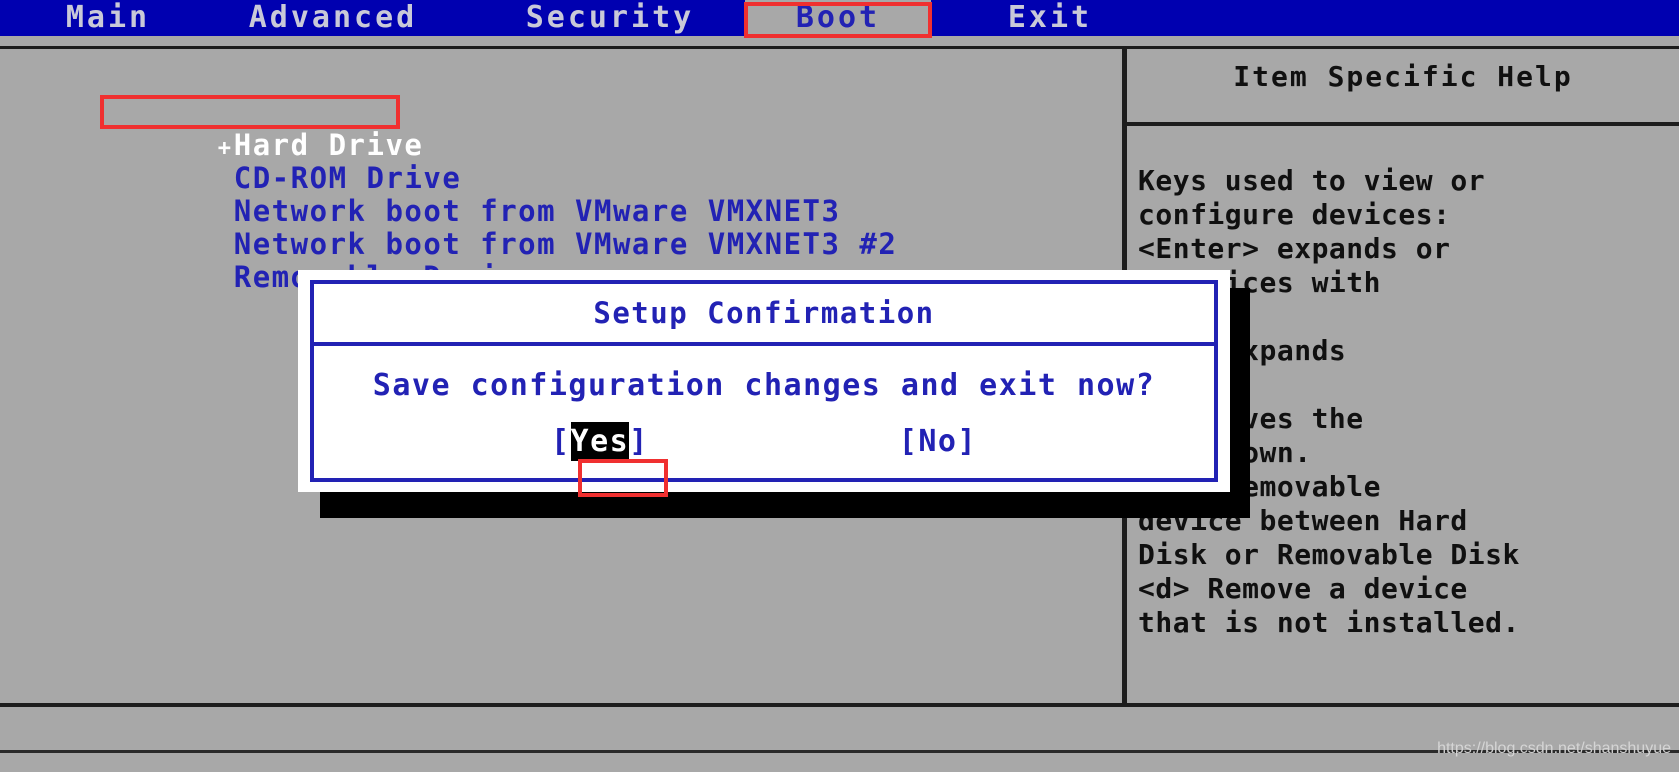 The height and width of the screenshot is (772, 1679). Describe the element at coordinates (333, 18) in the screenshot. I see `menu-tab-advanced: Advanced` at that location.